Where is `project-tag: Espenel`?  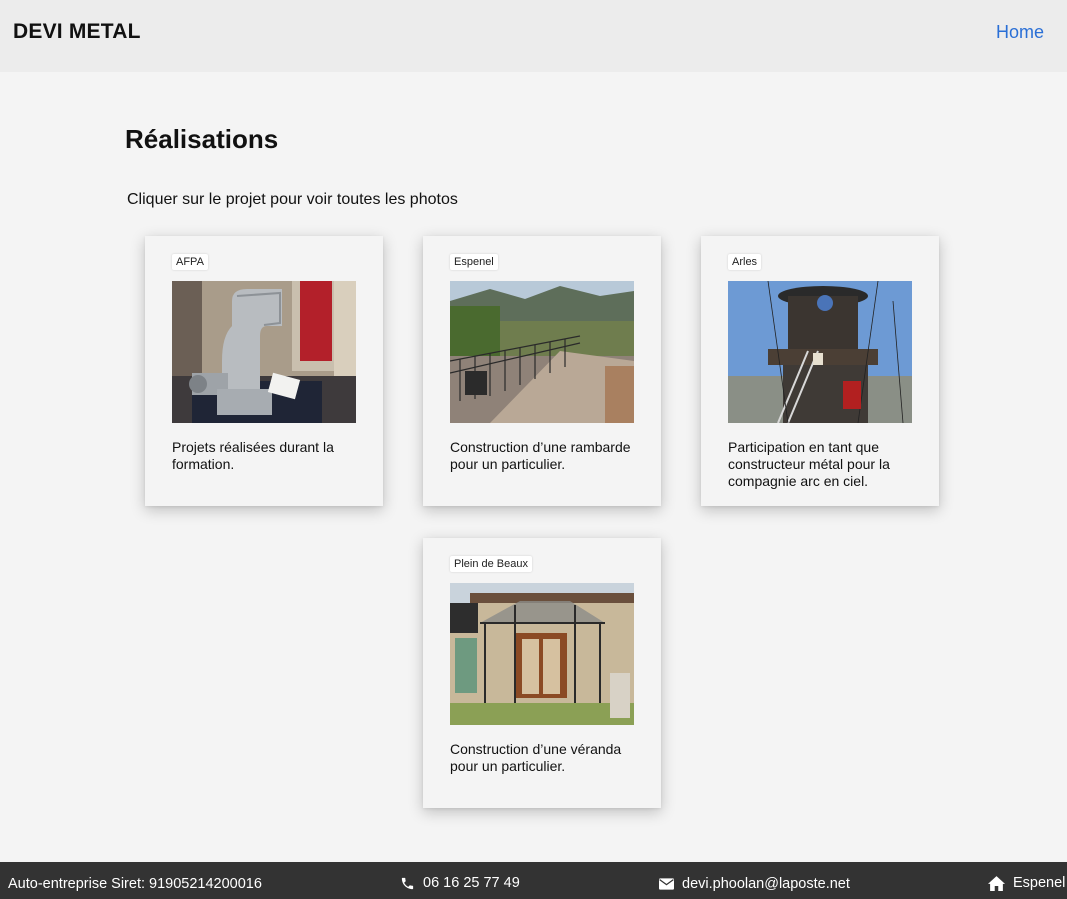
project-tag: Espenel is located at coordinates (474, 262).